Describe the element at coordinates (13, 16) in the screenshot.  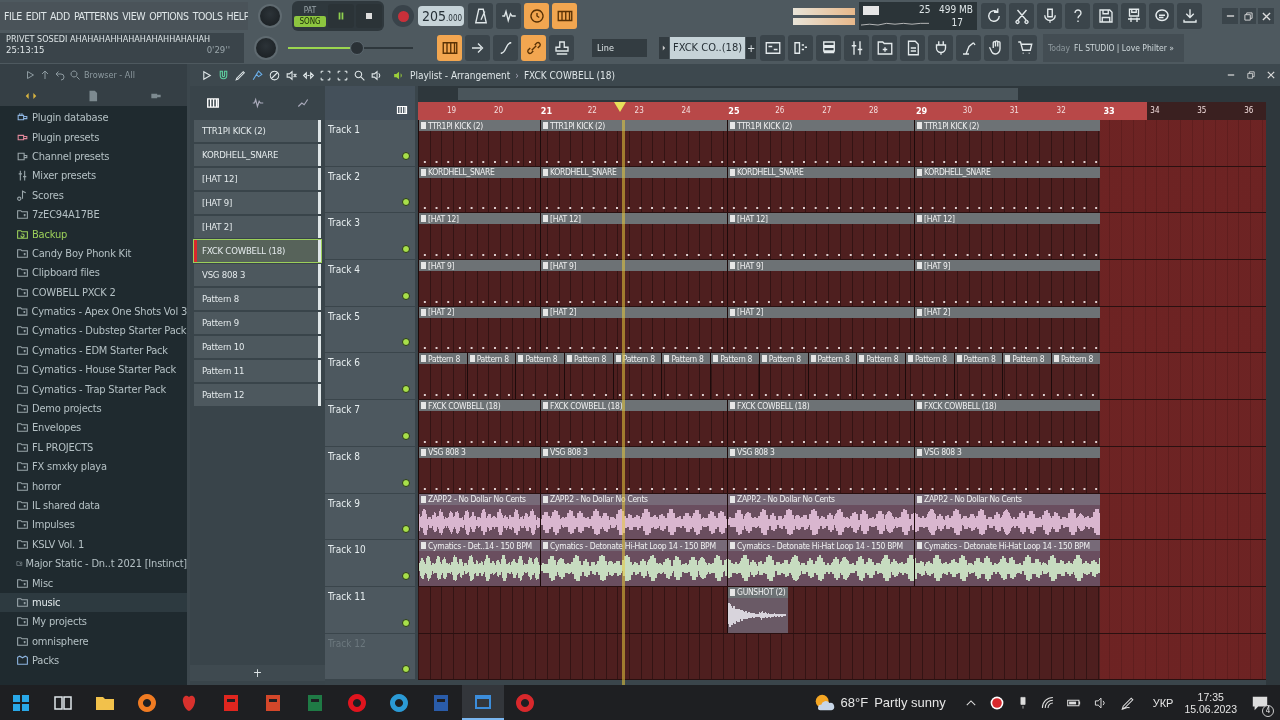
I see `menu-item: FILE` at that location.